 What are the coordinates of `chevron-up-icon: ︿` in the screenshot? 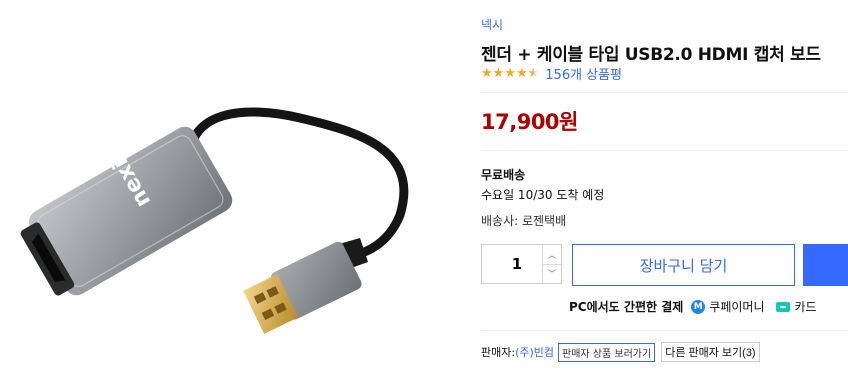 It's located at (552, 255).